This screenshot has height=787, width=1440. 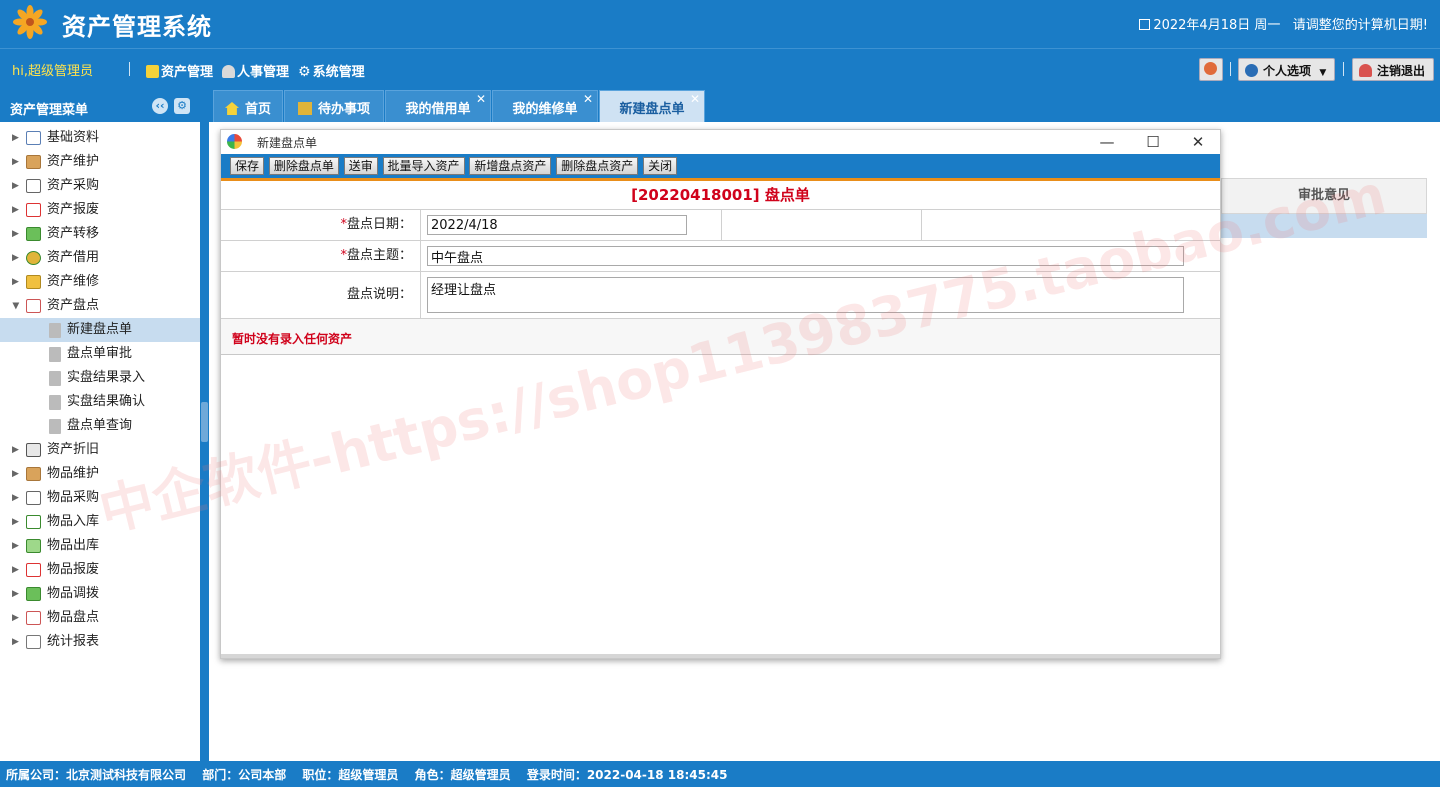 I want to click on sidebar-item-asset-repair: ▶ 资产维修, so click(x=100, y=282).